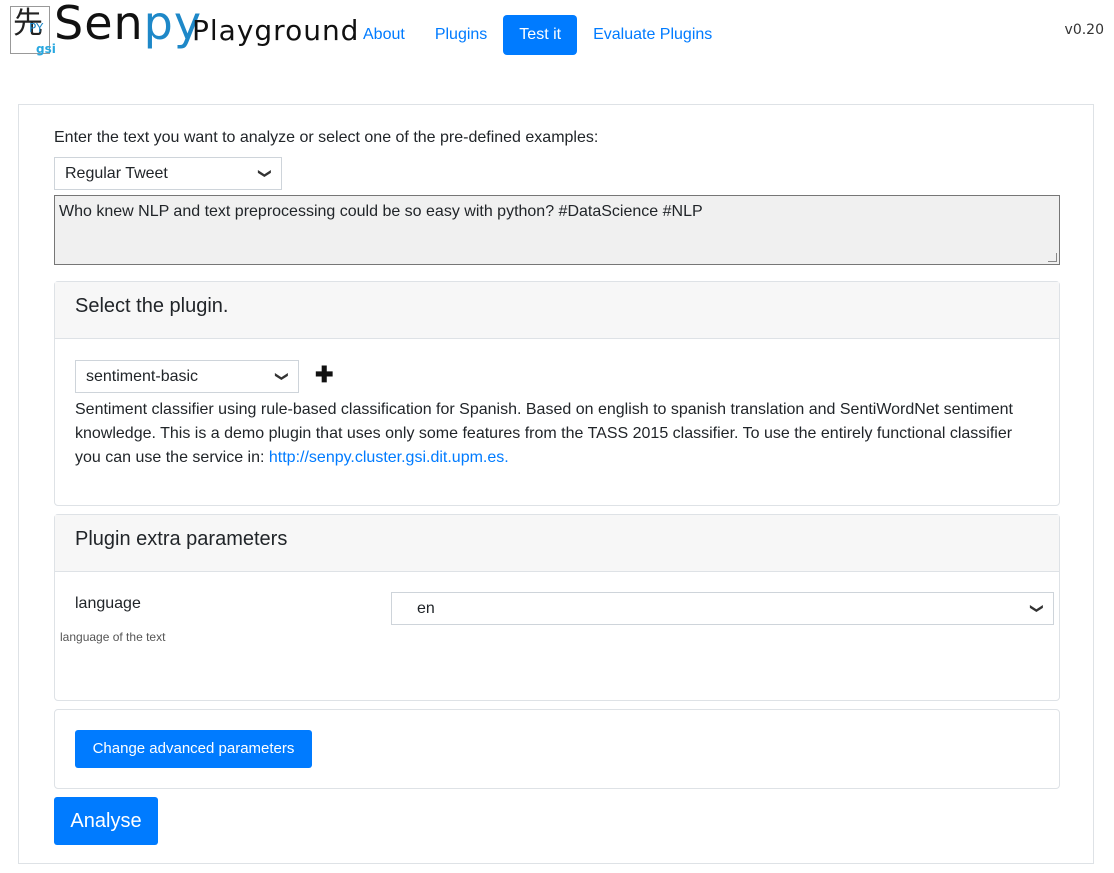 The image size is (1114, 873). I want to click on analyse-button: Analyse, so click(106, 821).